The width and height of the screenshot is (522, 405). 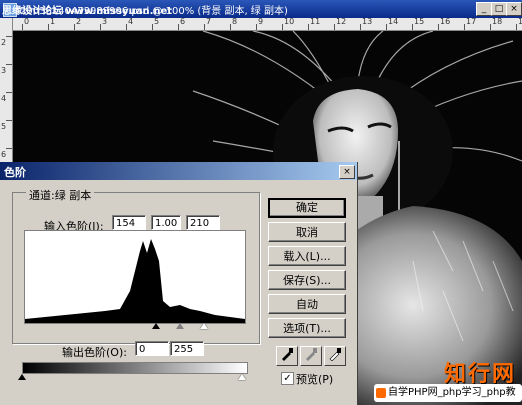 I want to click on input-black-field: 154, so click(x=129, y=222).